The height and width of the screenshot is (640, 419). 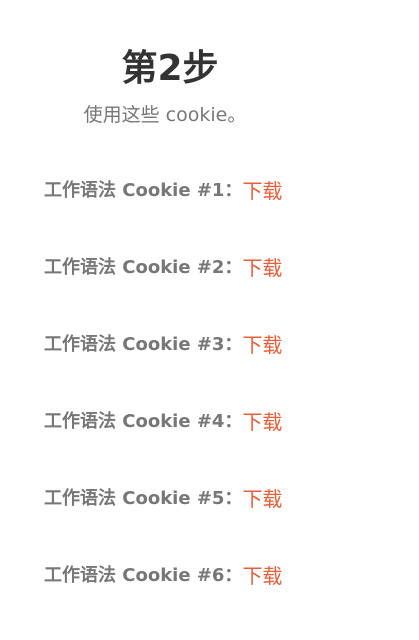 What do you see at coordinates (143, 421) in the screenshot?
I see `cookie-label: 工作语法 Cookie #4：` at bounding box center [143, 421].